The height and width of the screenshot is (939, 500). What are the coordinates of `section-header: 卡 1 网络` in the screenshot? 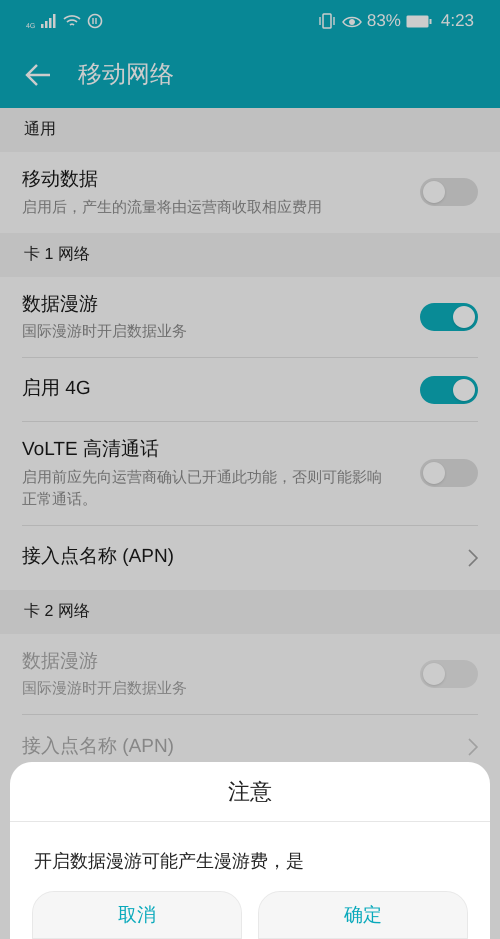 It's located at (57, 254).